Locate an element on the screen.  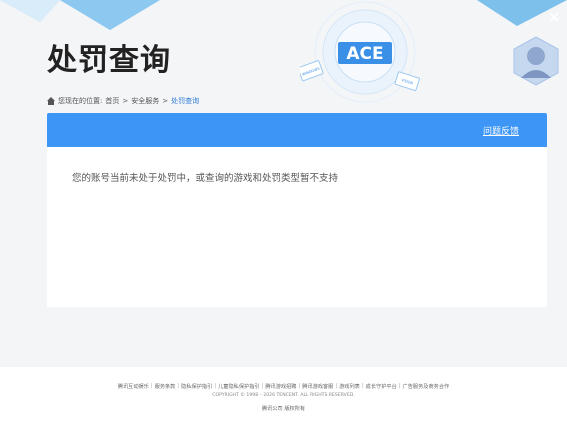
footer-link: 腾讯游戏客服 is located at coordinates (317, 386).